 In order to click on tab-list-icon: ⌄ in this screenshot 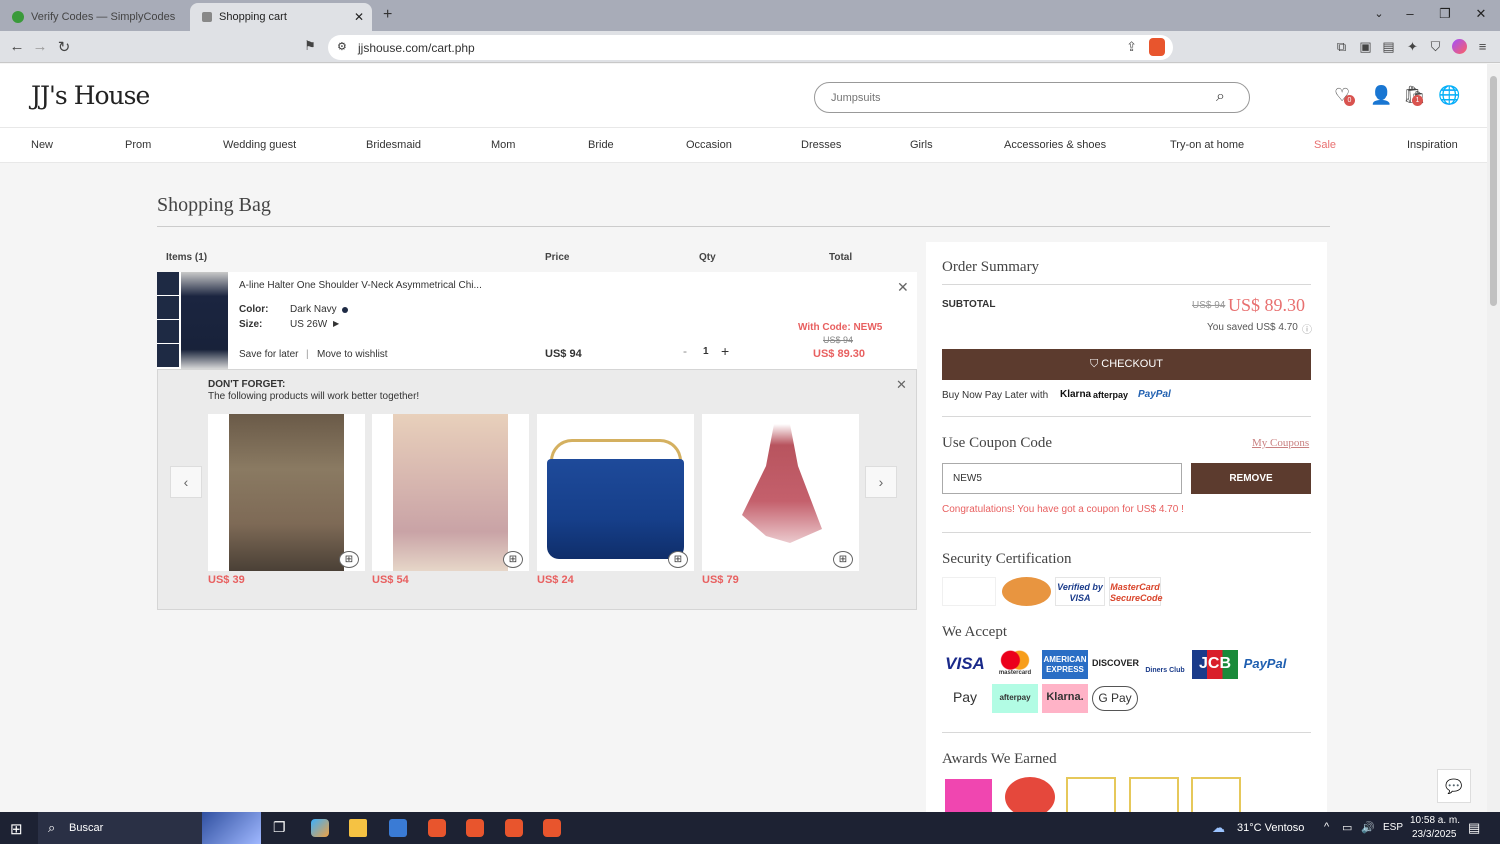, I will do `click(1379, 13)`.